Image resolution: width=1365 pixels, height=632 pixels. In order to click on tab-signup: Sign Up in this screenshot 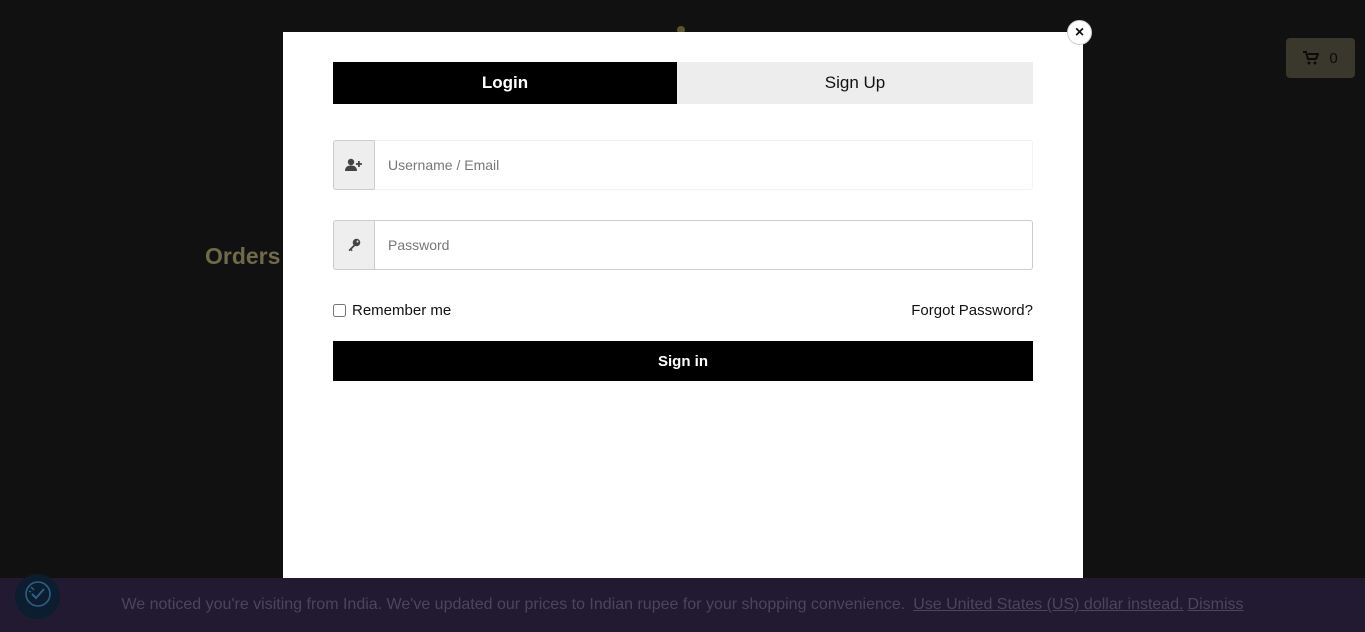, I will do `click(855, 83)`.